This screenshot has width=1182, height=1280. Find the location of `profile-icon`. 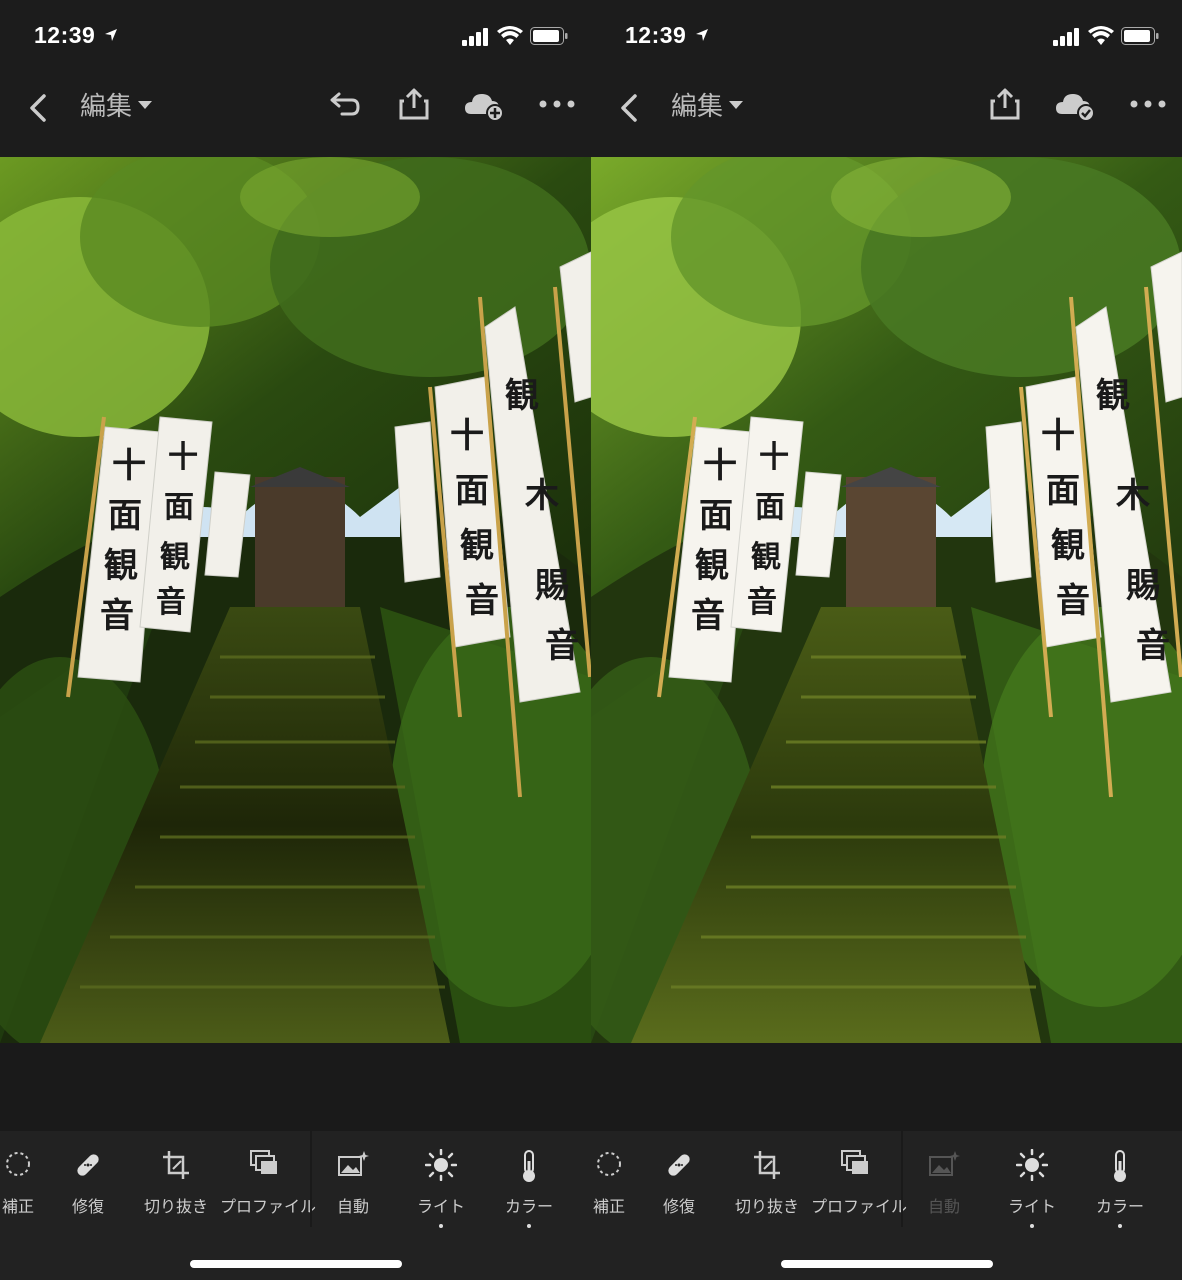

profile-icon is located at coordinates (854, 1162).